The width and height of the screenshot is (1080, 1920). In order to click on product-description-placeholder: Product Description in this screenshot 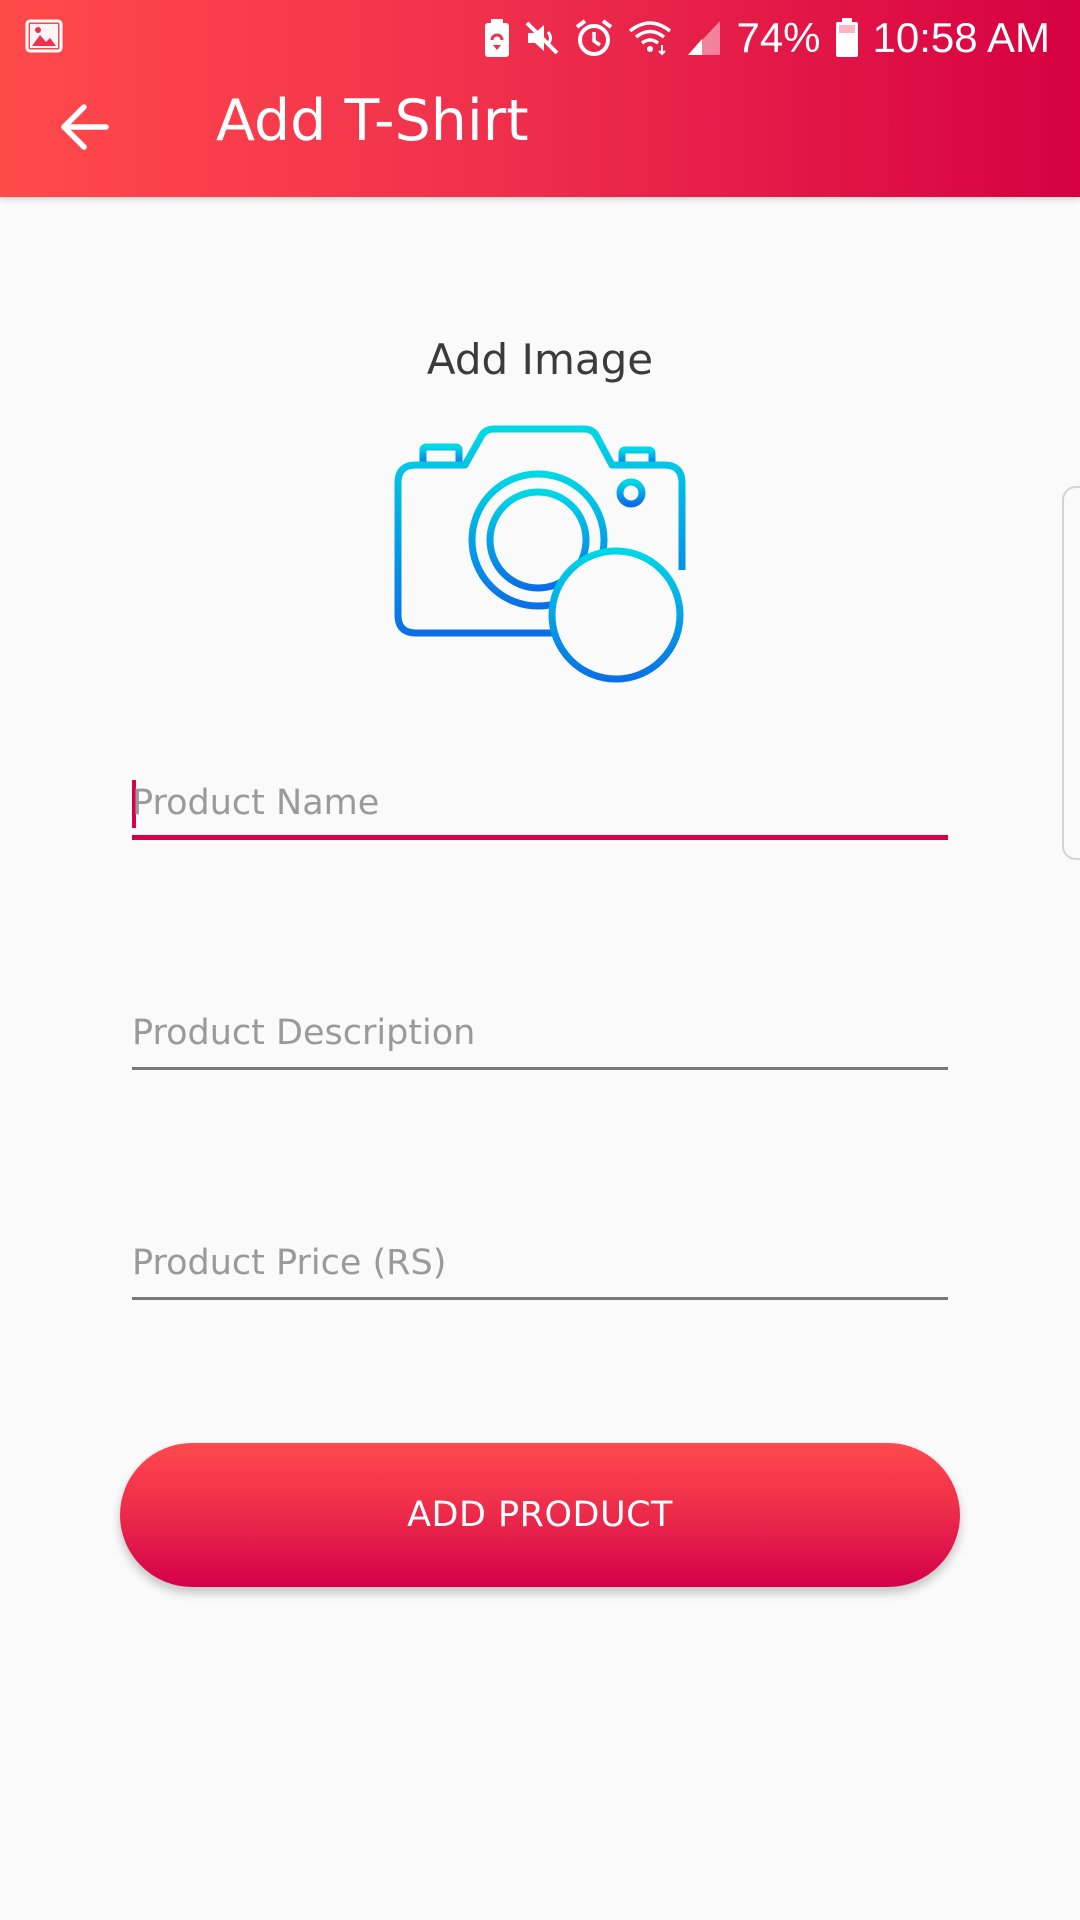, I will do `click(304, 1033)`.